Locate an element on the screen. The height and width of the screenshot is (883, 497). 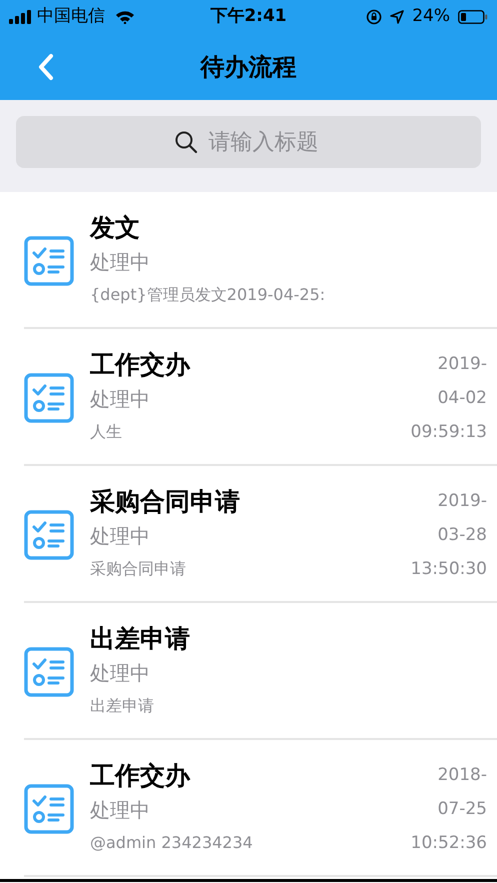
task-detail: {dept}管理员发文2019-04-25: is located at coordinates (208, 295).